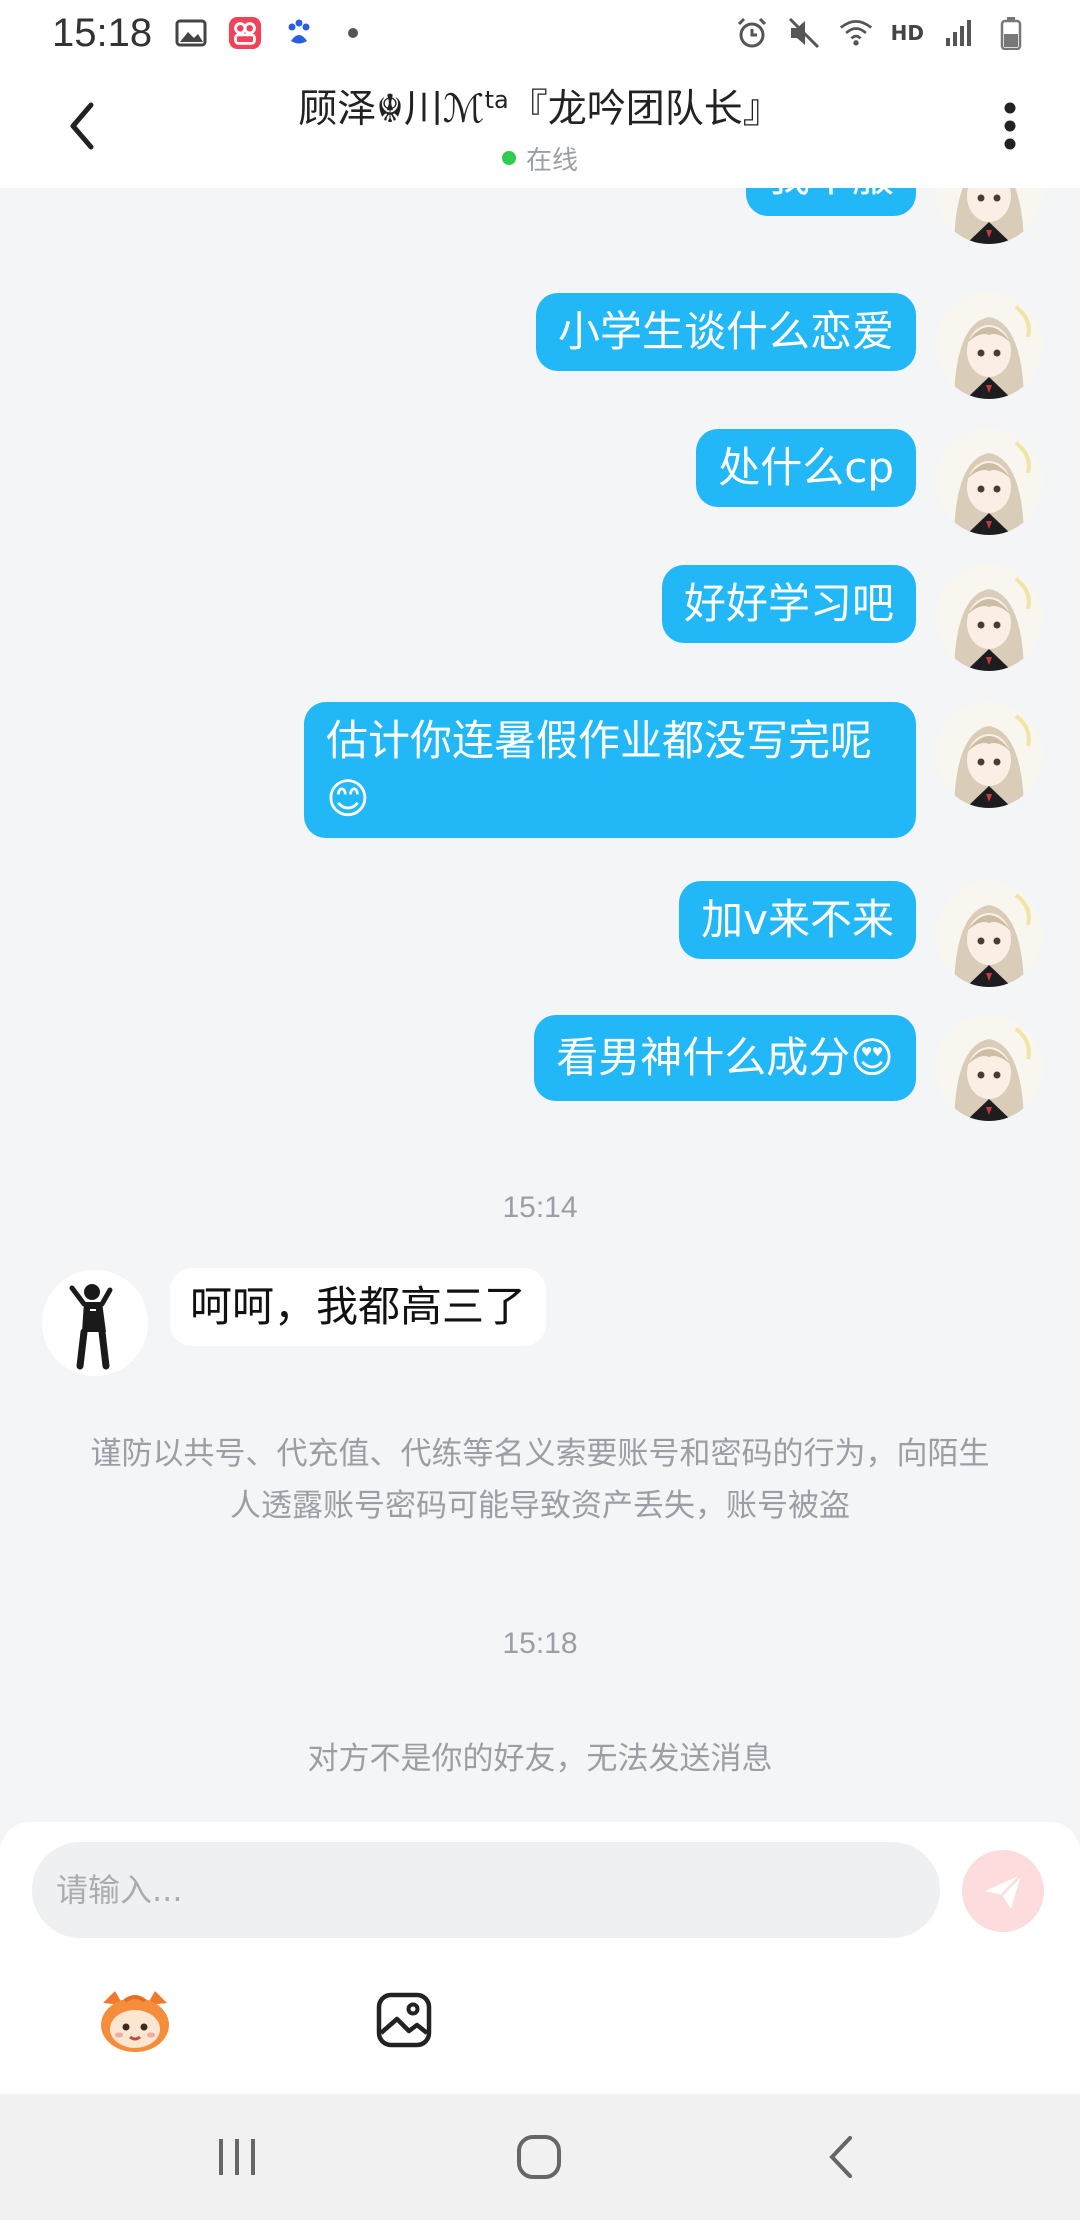  I want to click on online-dot-icon, so click(508, 158).